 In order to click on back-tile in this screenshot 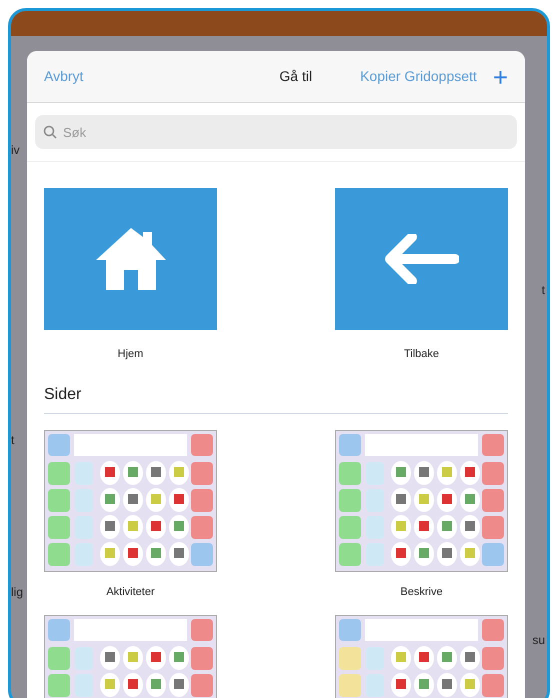, I will do `click(421, 259)`.